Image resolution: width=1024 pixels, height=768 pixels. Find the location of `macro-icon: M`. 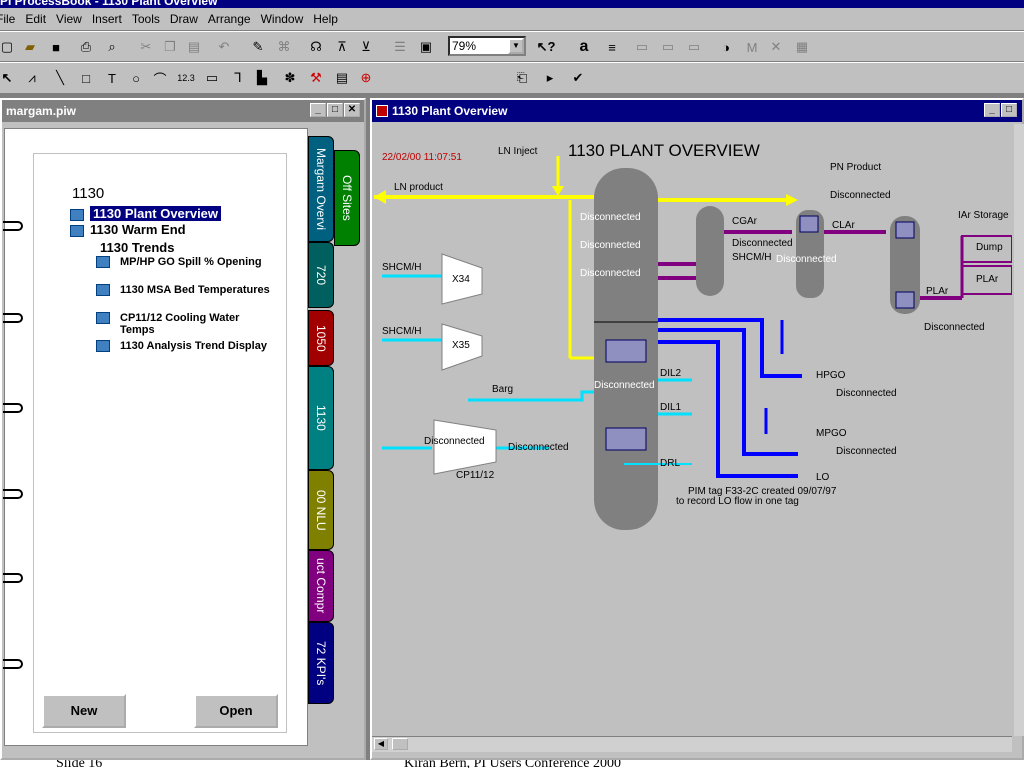

macro-icon: M is located at coordinates (752, 47).